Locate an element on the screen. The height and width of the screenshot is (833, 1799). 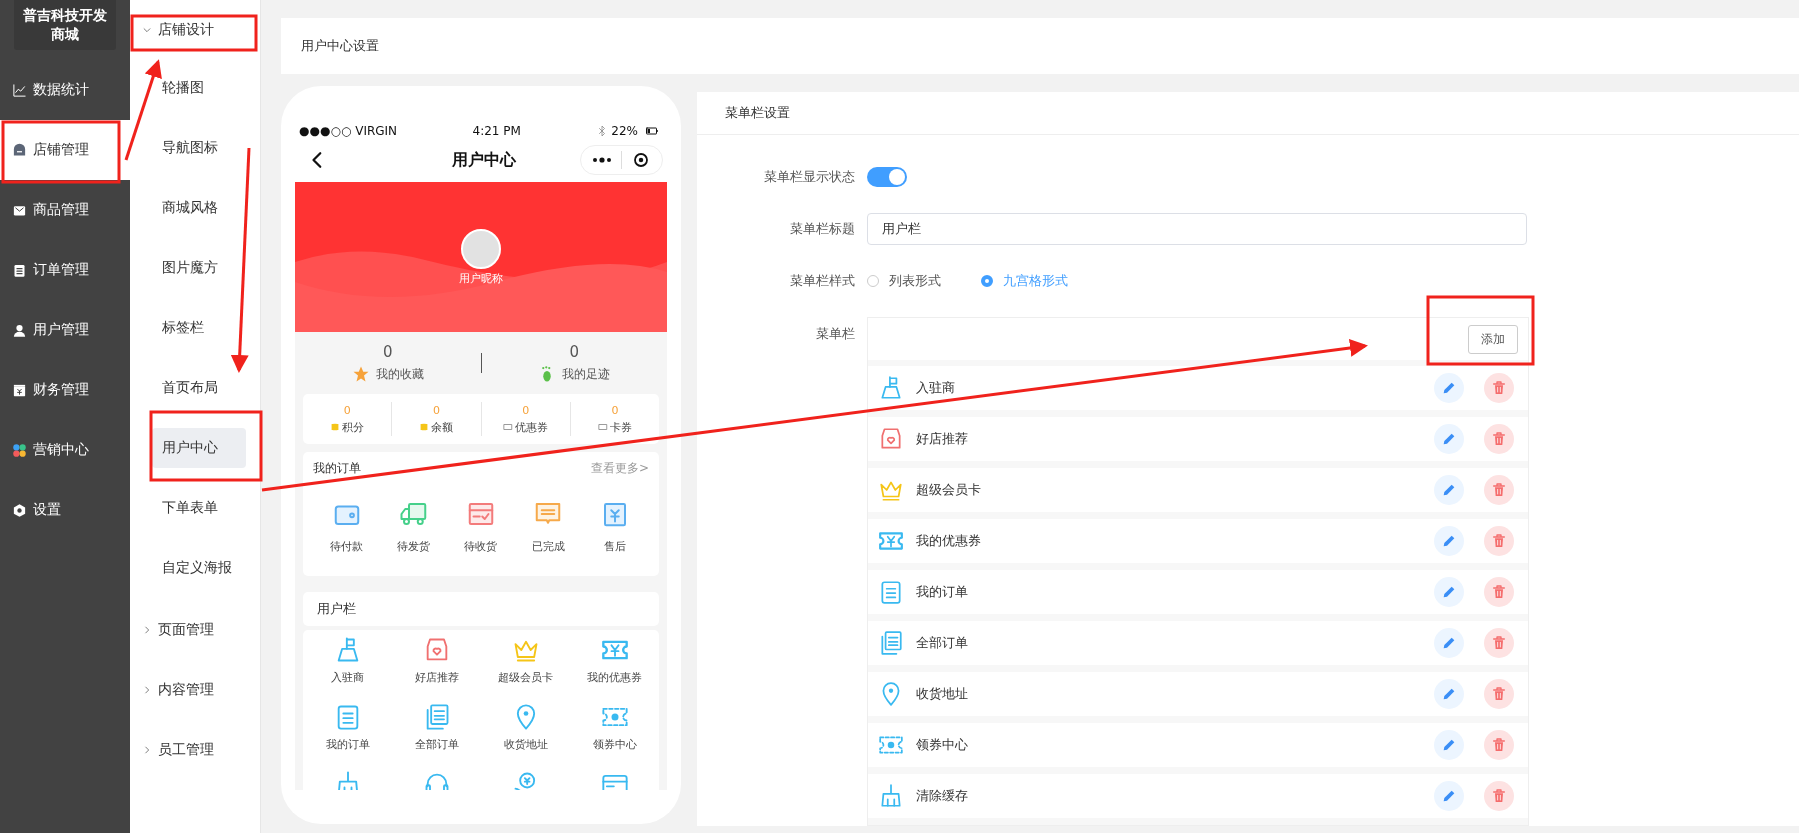
clipboard-icon is located at coordinates (19, 270).